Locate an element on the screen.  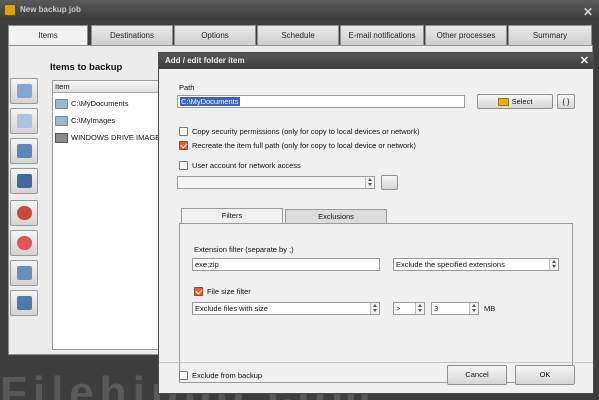
add-folder-icon is located at coordinates (24, 91).